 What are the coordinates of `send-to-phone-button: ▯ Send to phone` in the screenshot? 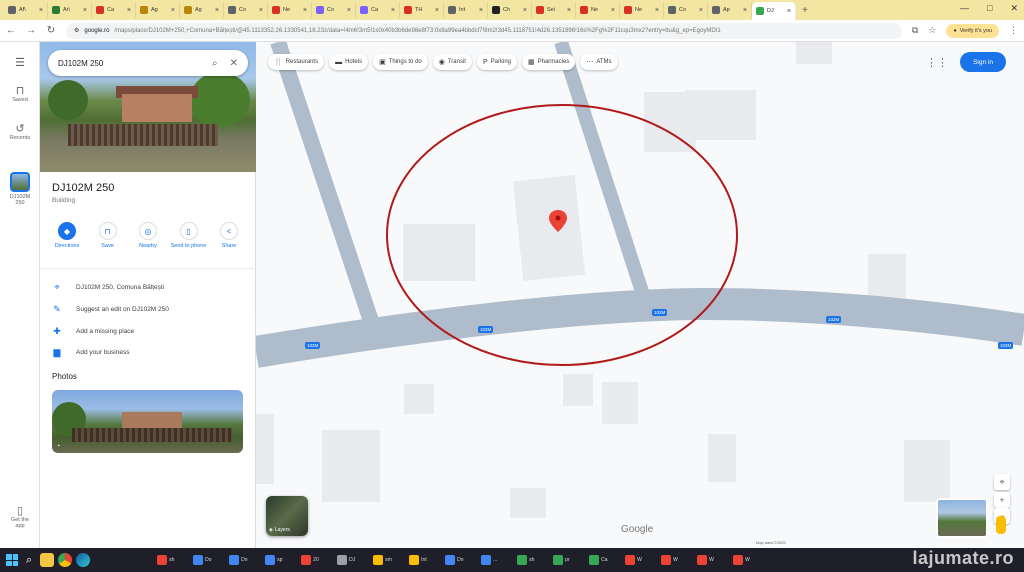 It's located at (189, 235).